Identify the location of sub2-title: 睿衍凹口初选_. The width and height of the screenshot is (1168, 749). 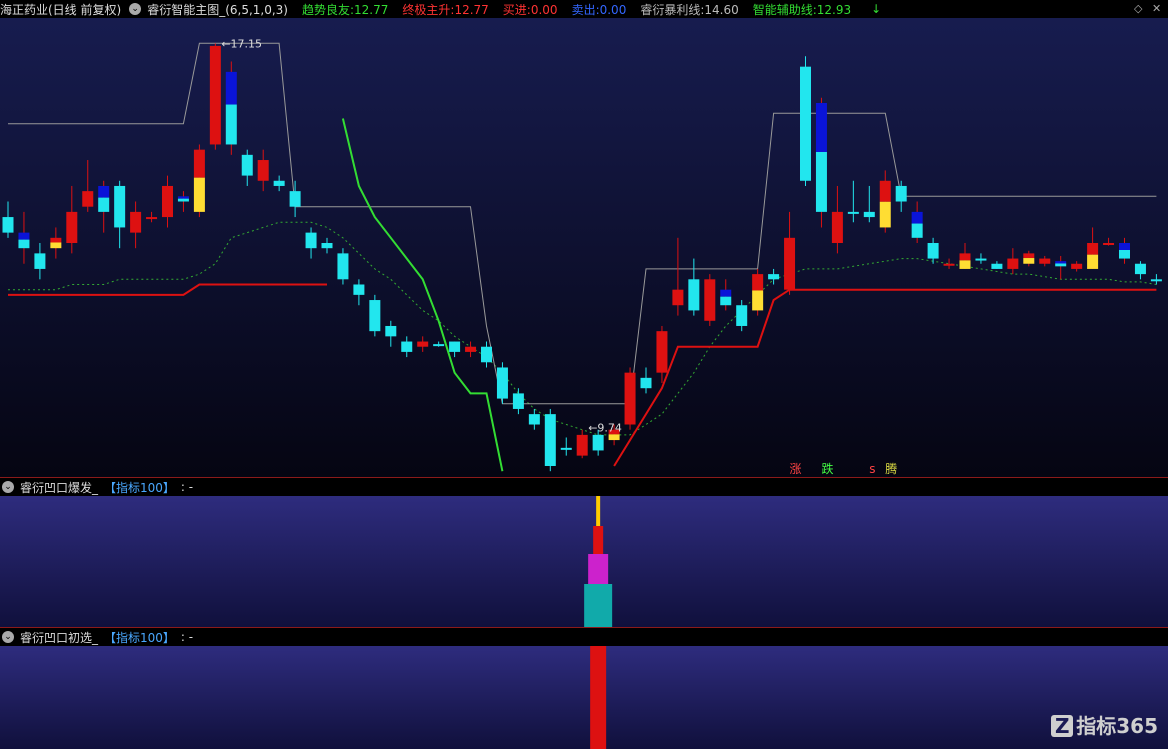
(59, 637).